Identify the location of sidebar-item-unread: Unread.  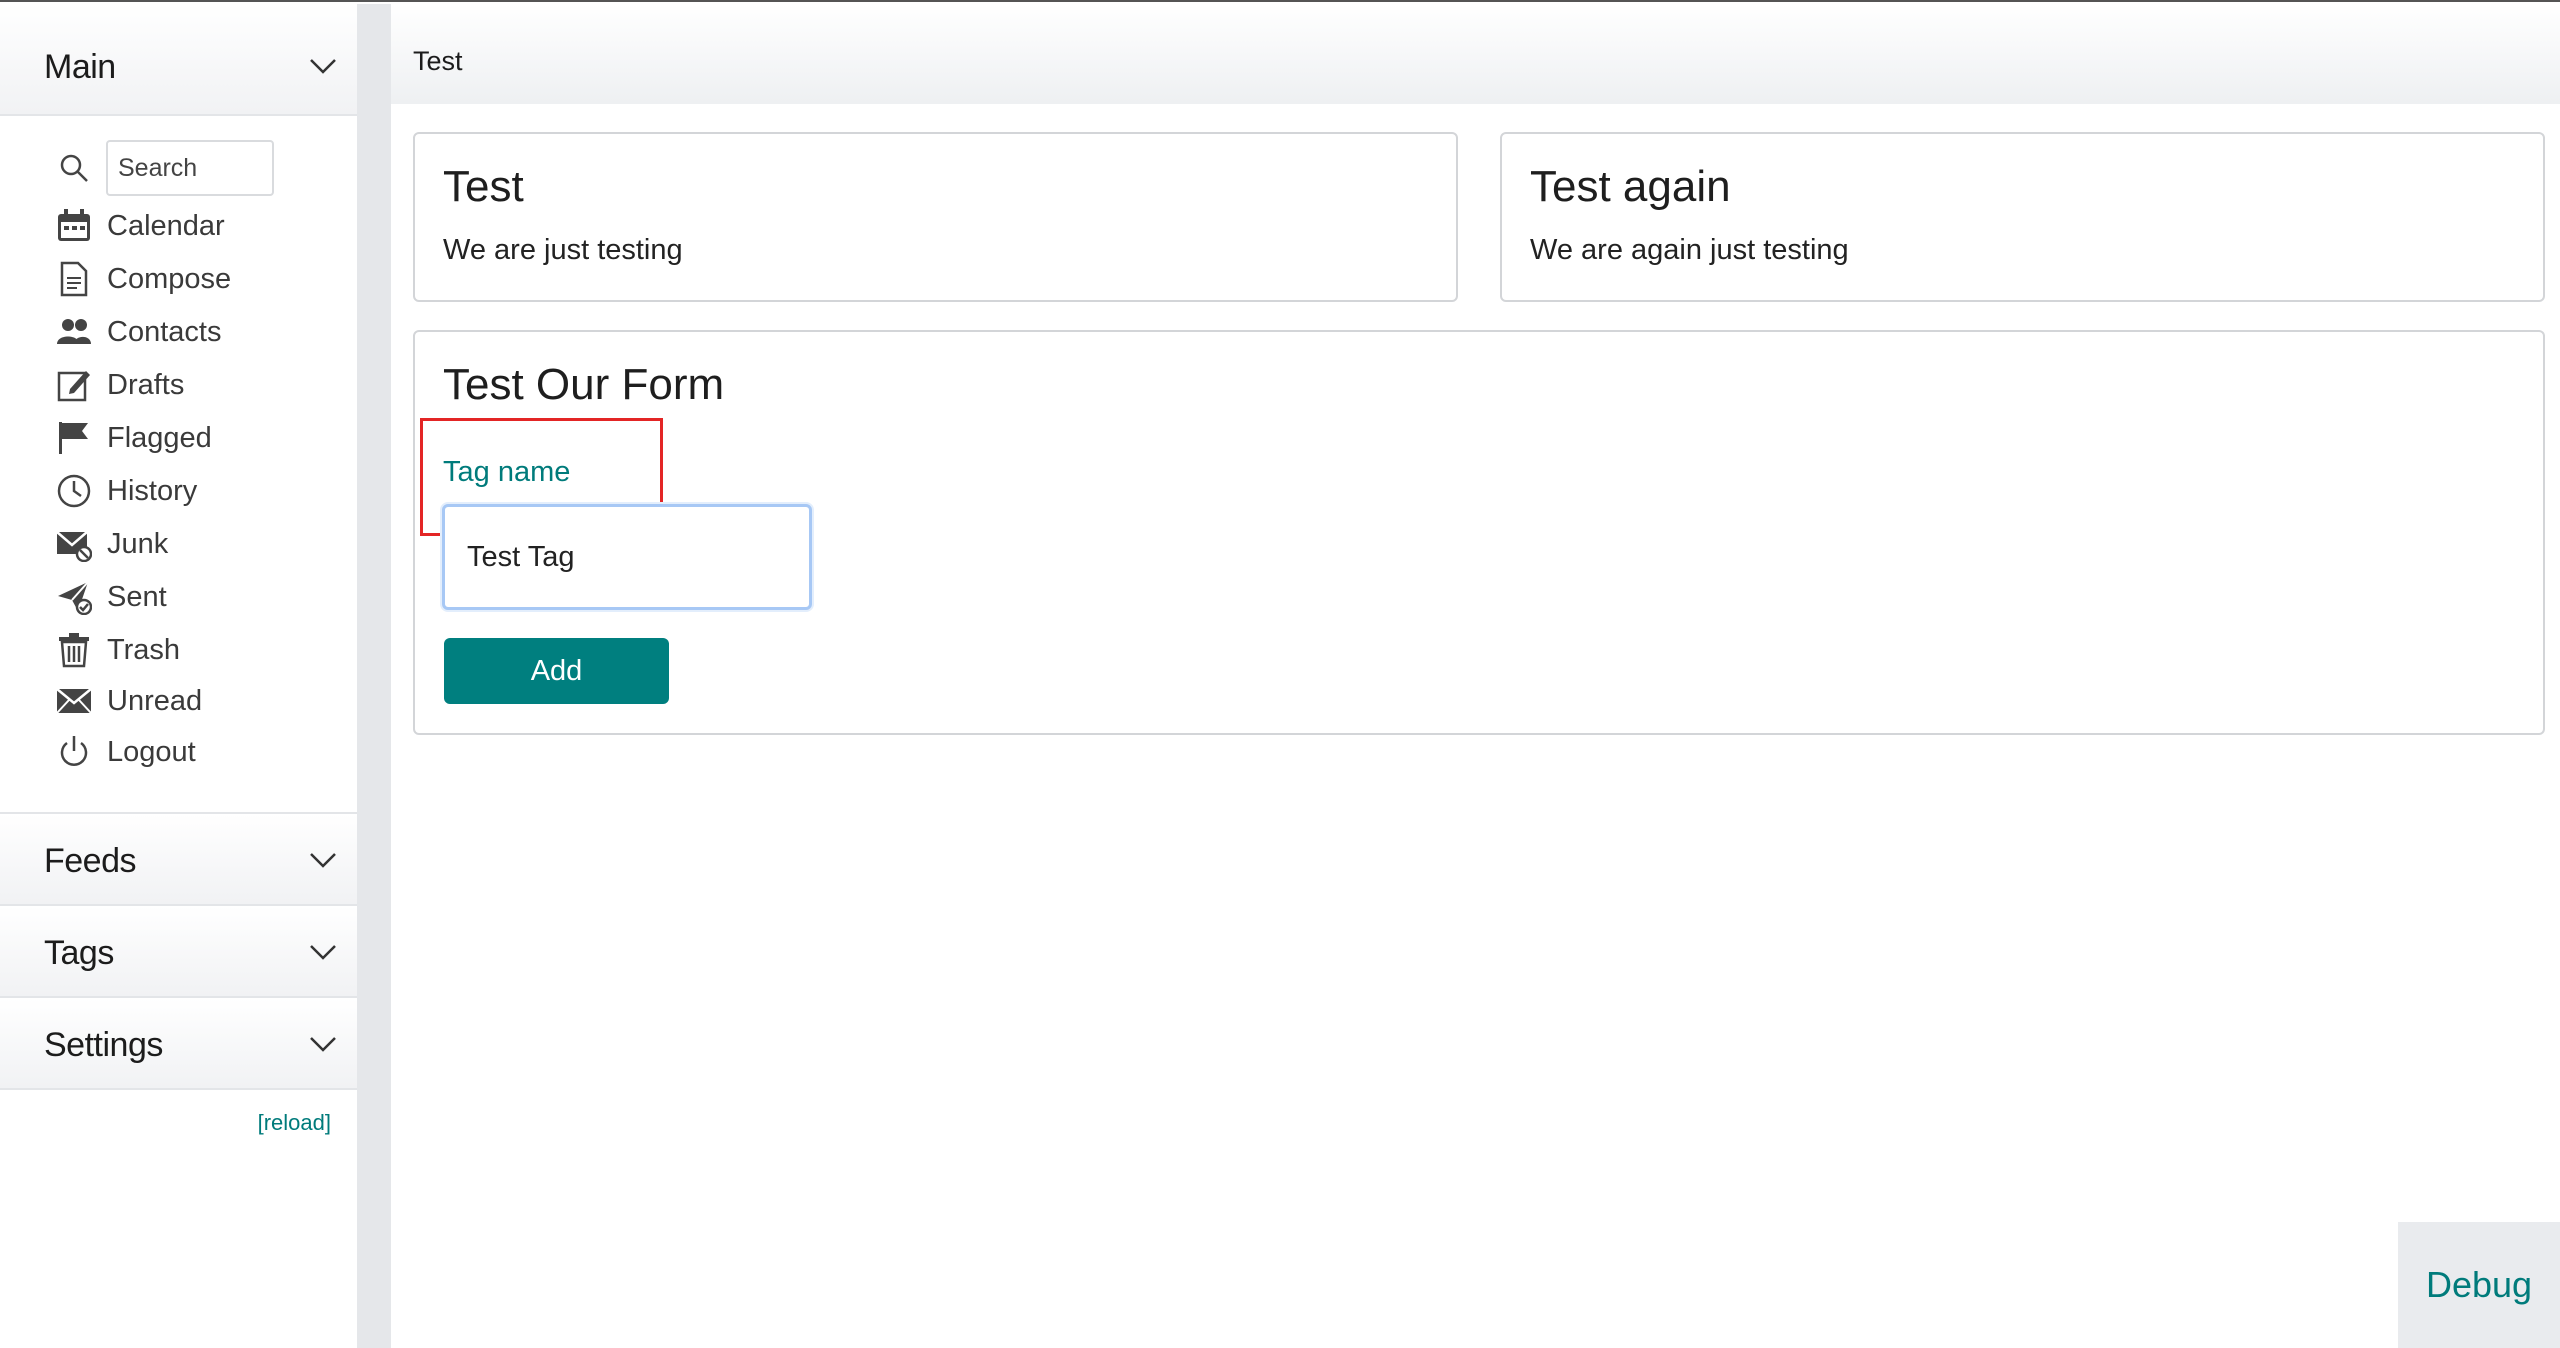
(196, 704).